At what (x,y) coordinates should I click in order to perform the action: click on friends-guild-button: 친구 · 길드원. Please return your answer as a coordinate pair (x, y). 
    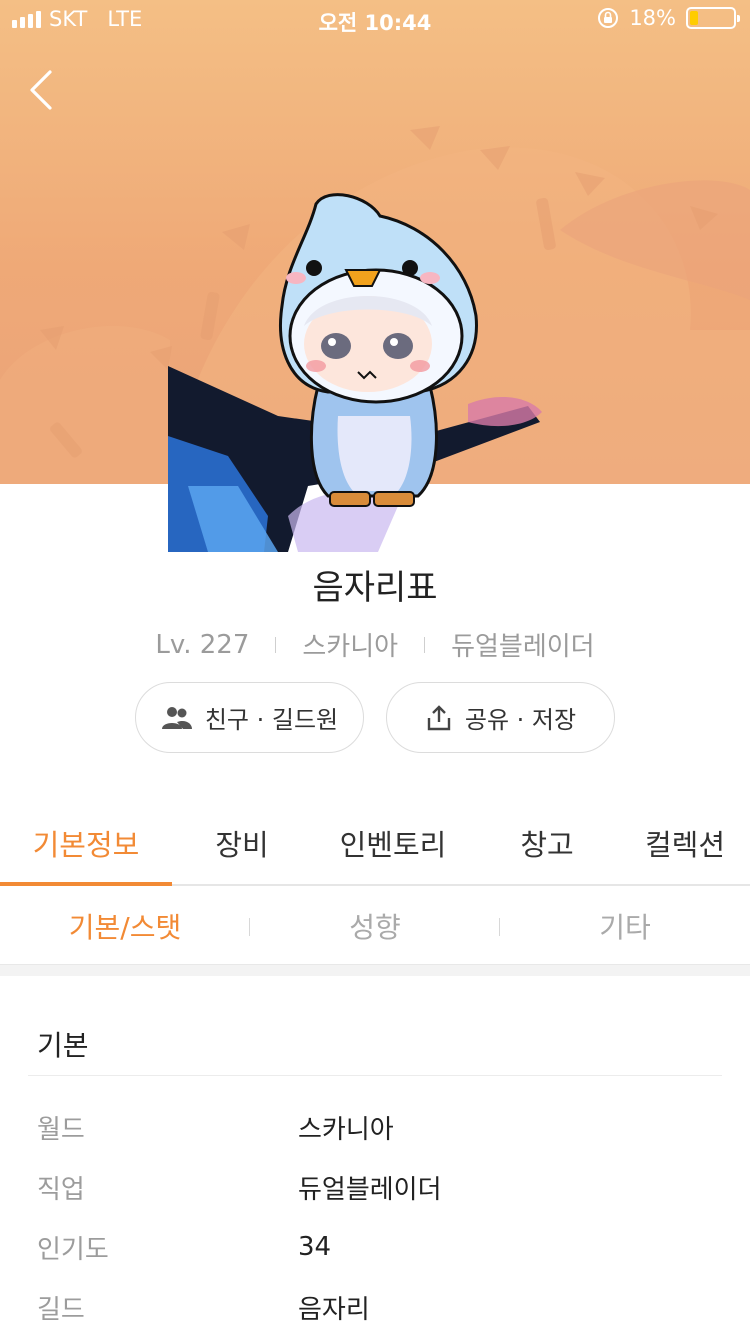
    Looking at the image, I should click on (249, 717).